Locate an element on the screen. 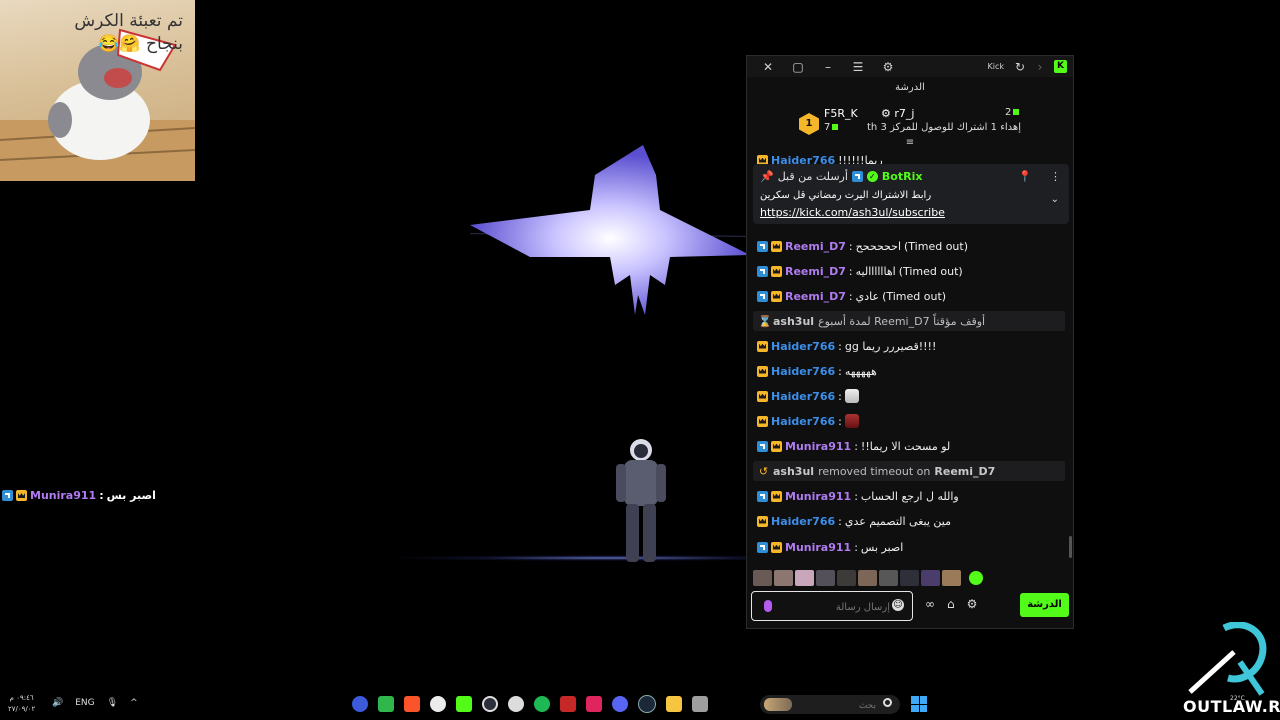 The width and height of the screenshot is (1280, 720). verified-icon: ✓ is located at coordinates (872, 176).